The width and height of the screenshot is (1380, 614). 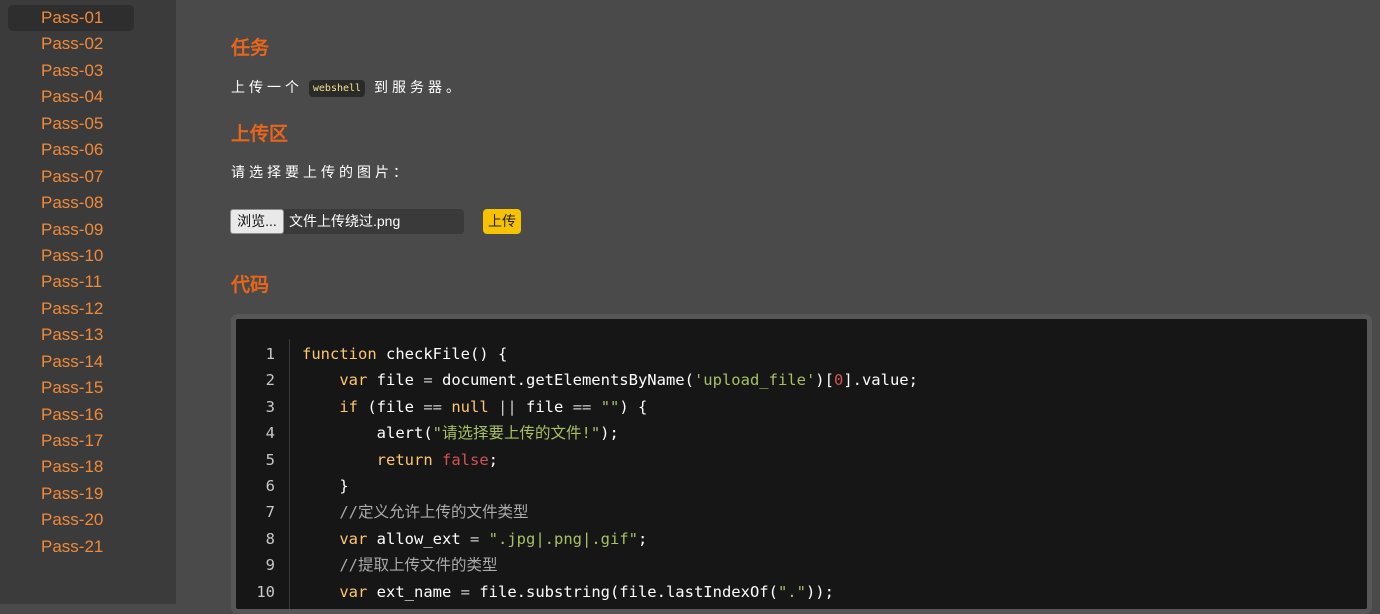 I want to click on sidebar-item-pass-08: Pass-08, so click(x=71, y=203).